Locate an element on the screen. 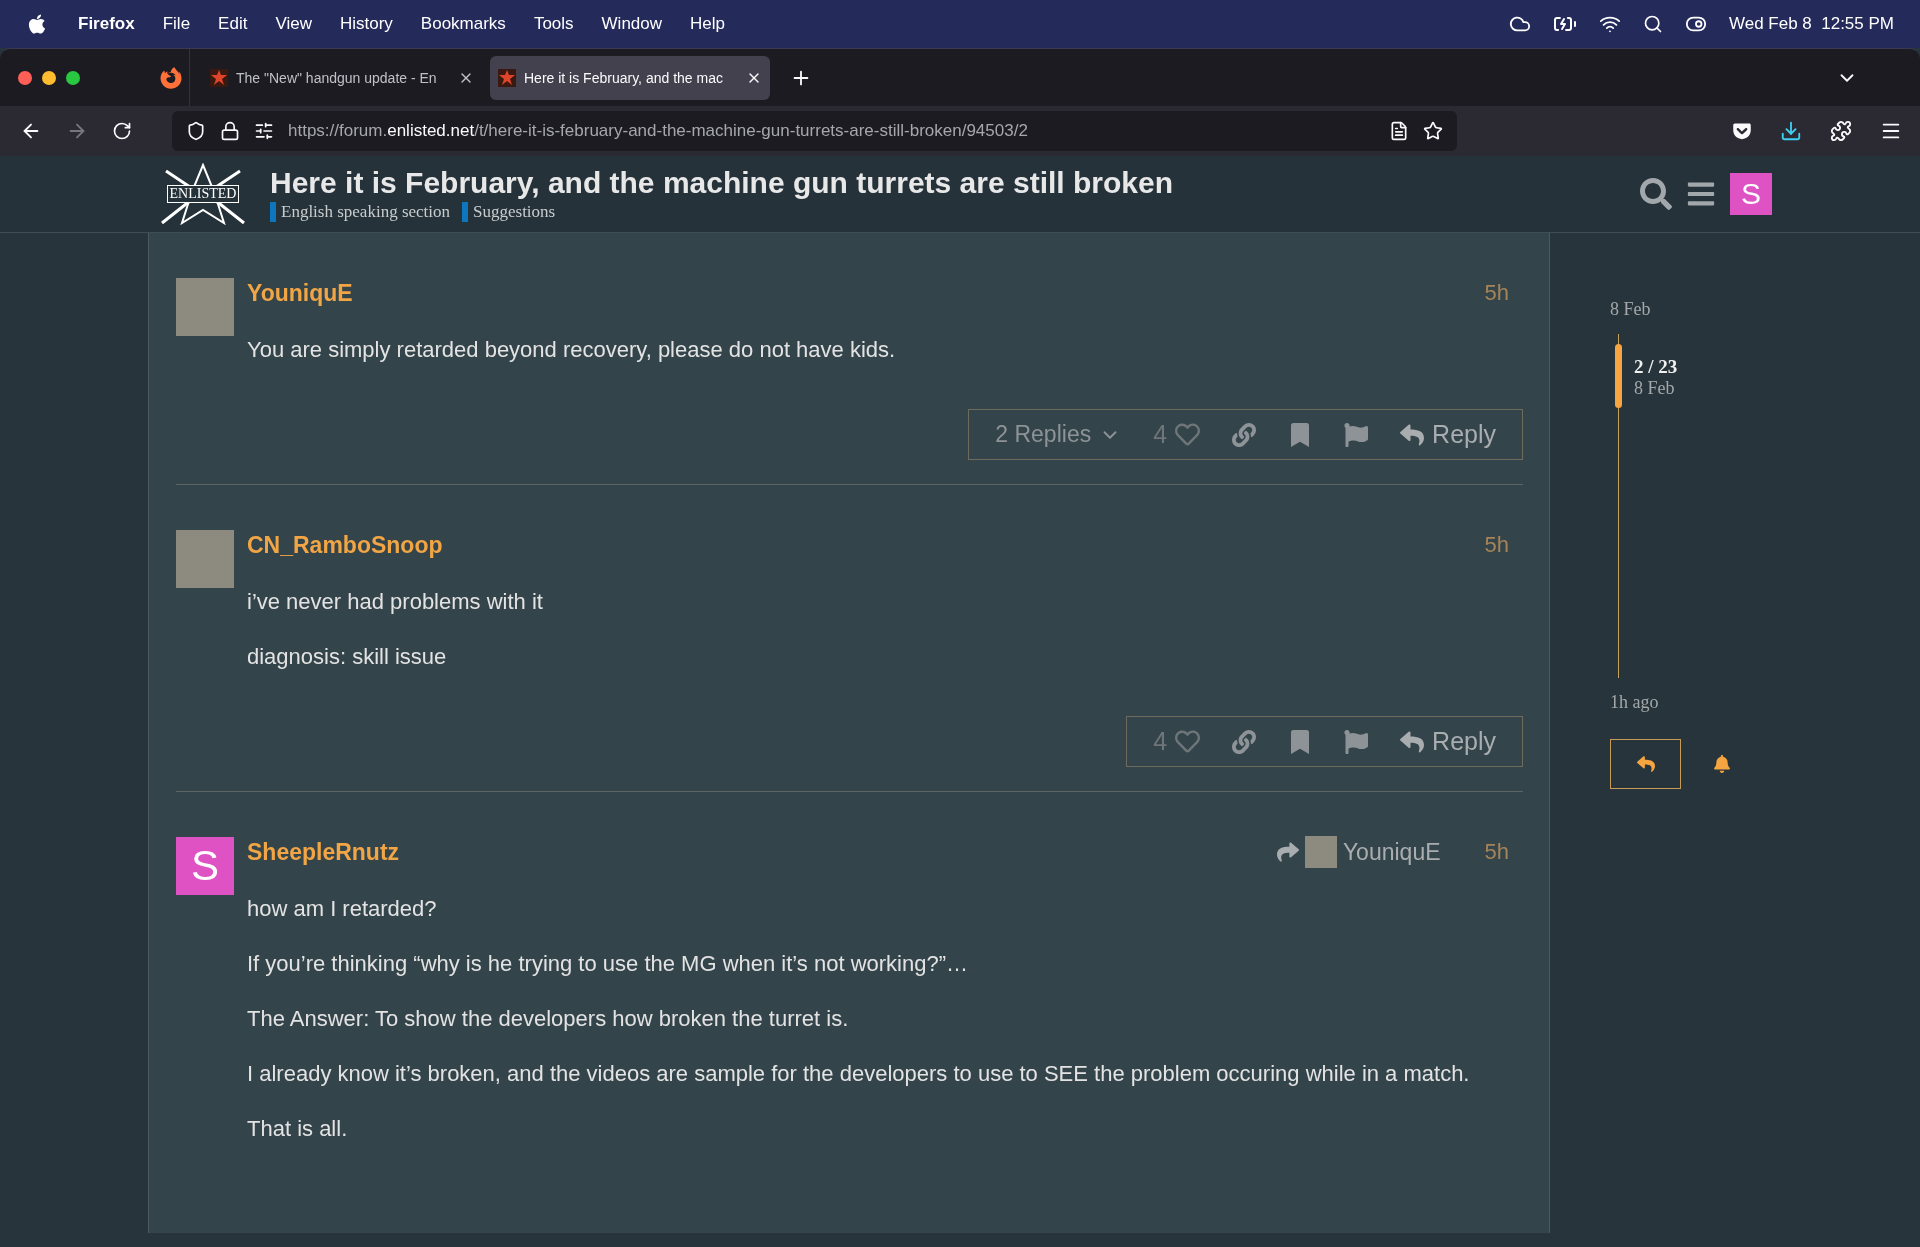 The height and width of the screenshot is (1247, 1920). puzzle-icon is located at coordinates (1841, 131).